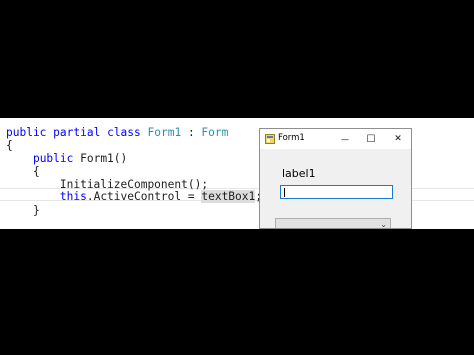 Image resolution: width=474 pixels, height=355 pixels. I want to click on code-token: textBox1, so click(228, 196).